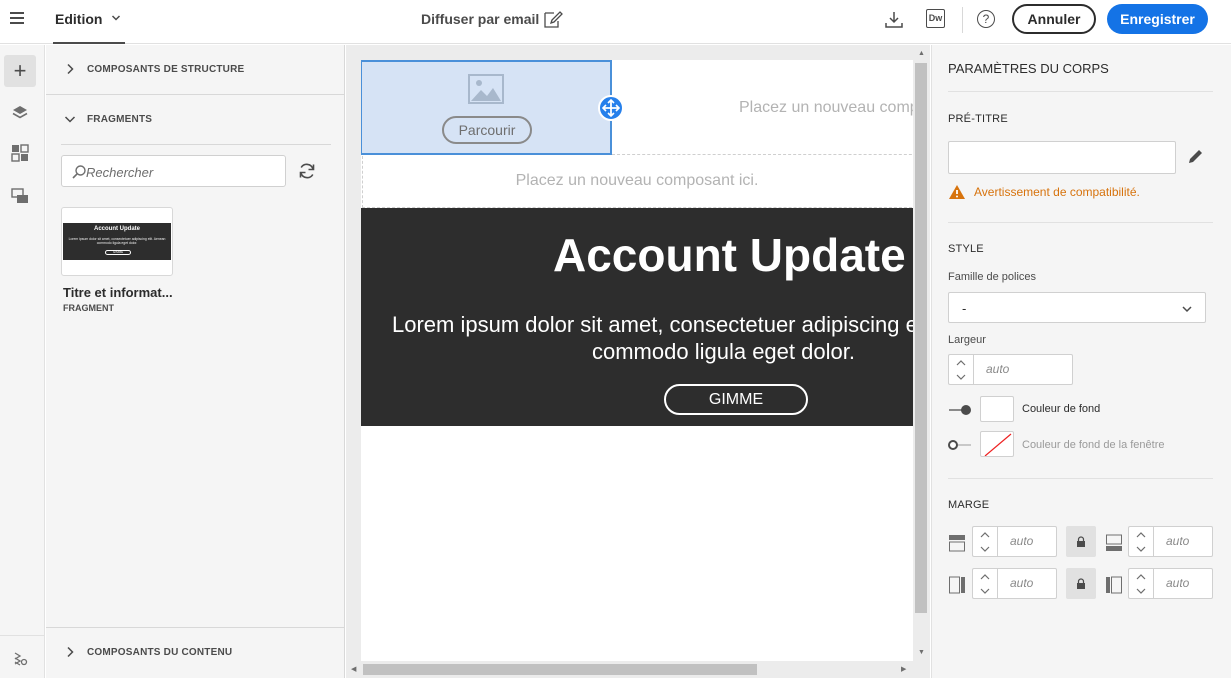  I want to click on compatibility-warning: Avertissement de compatibilité., so click(1078, 193).